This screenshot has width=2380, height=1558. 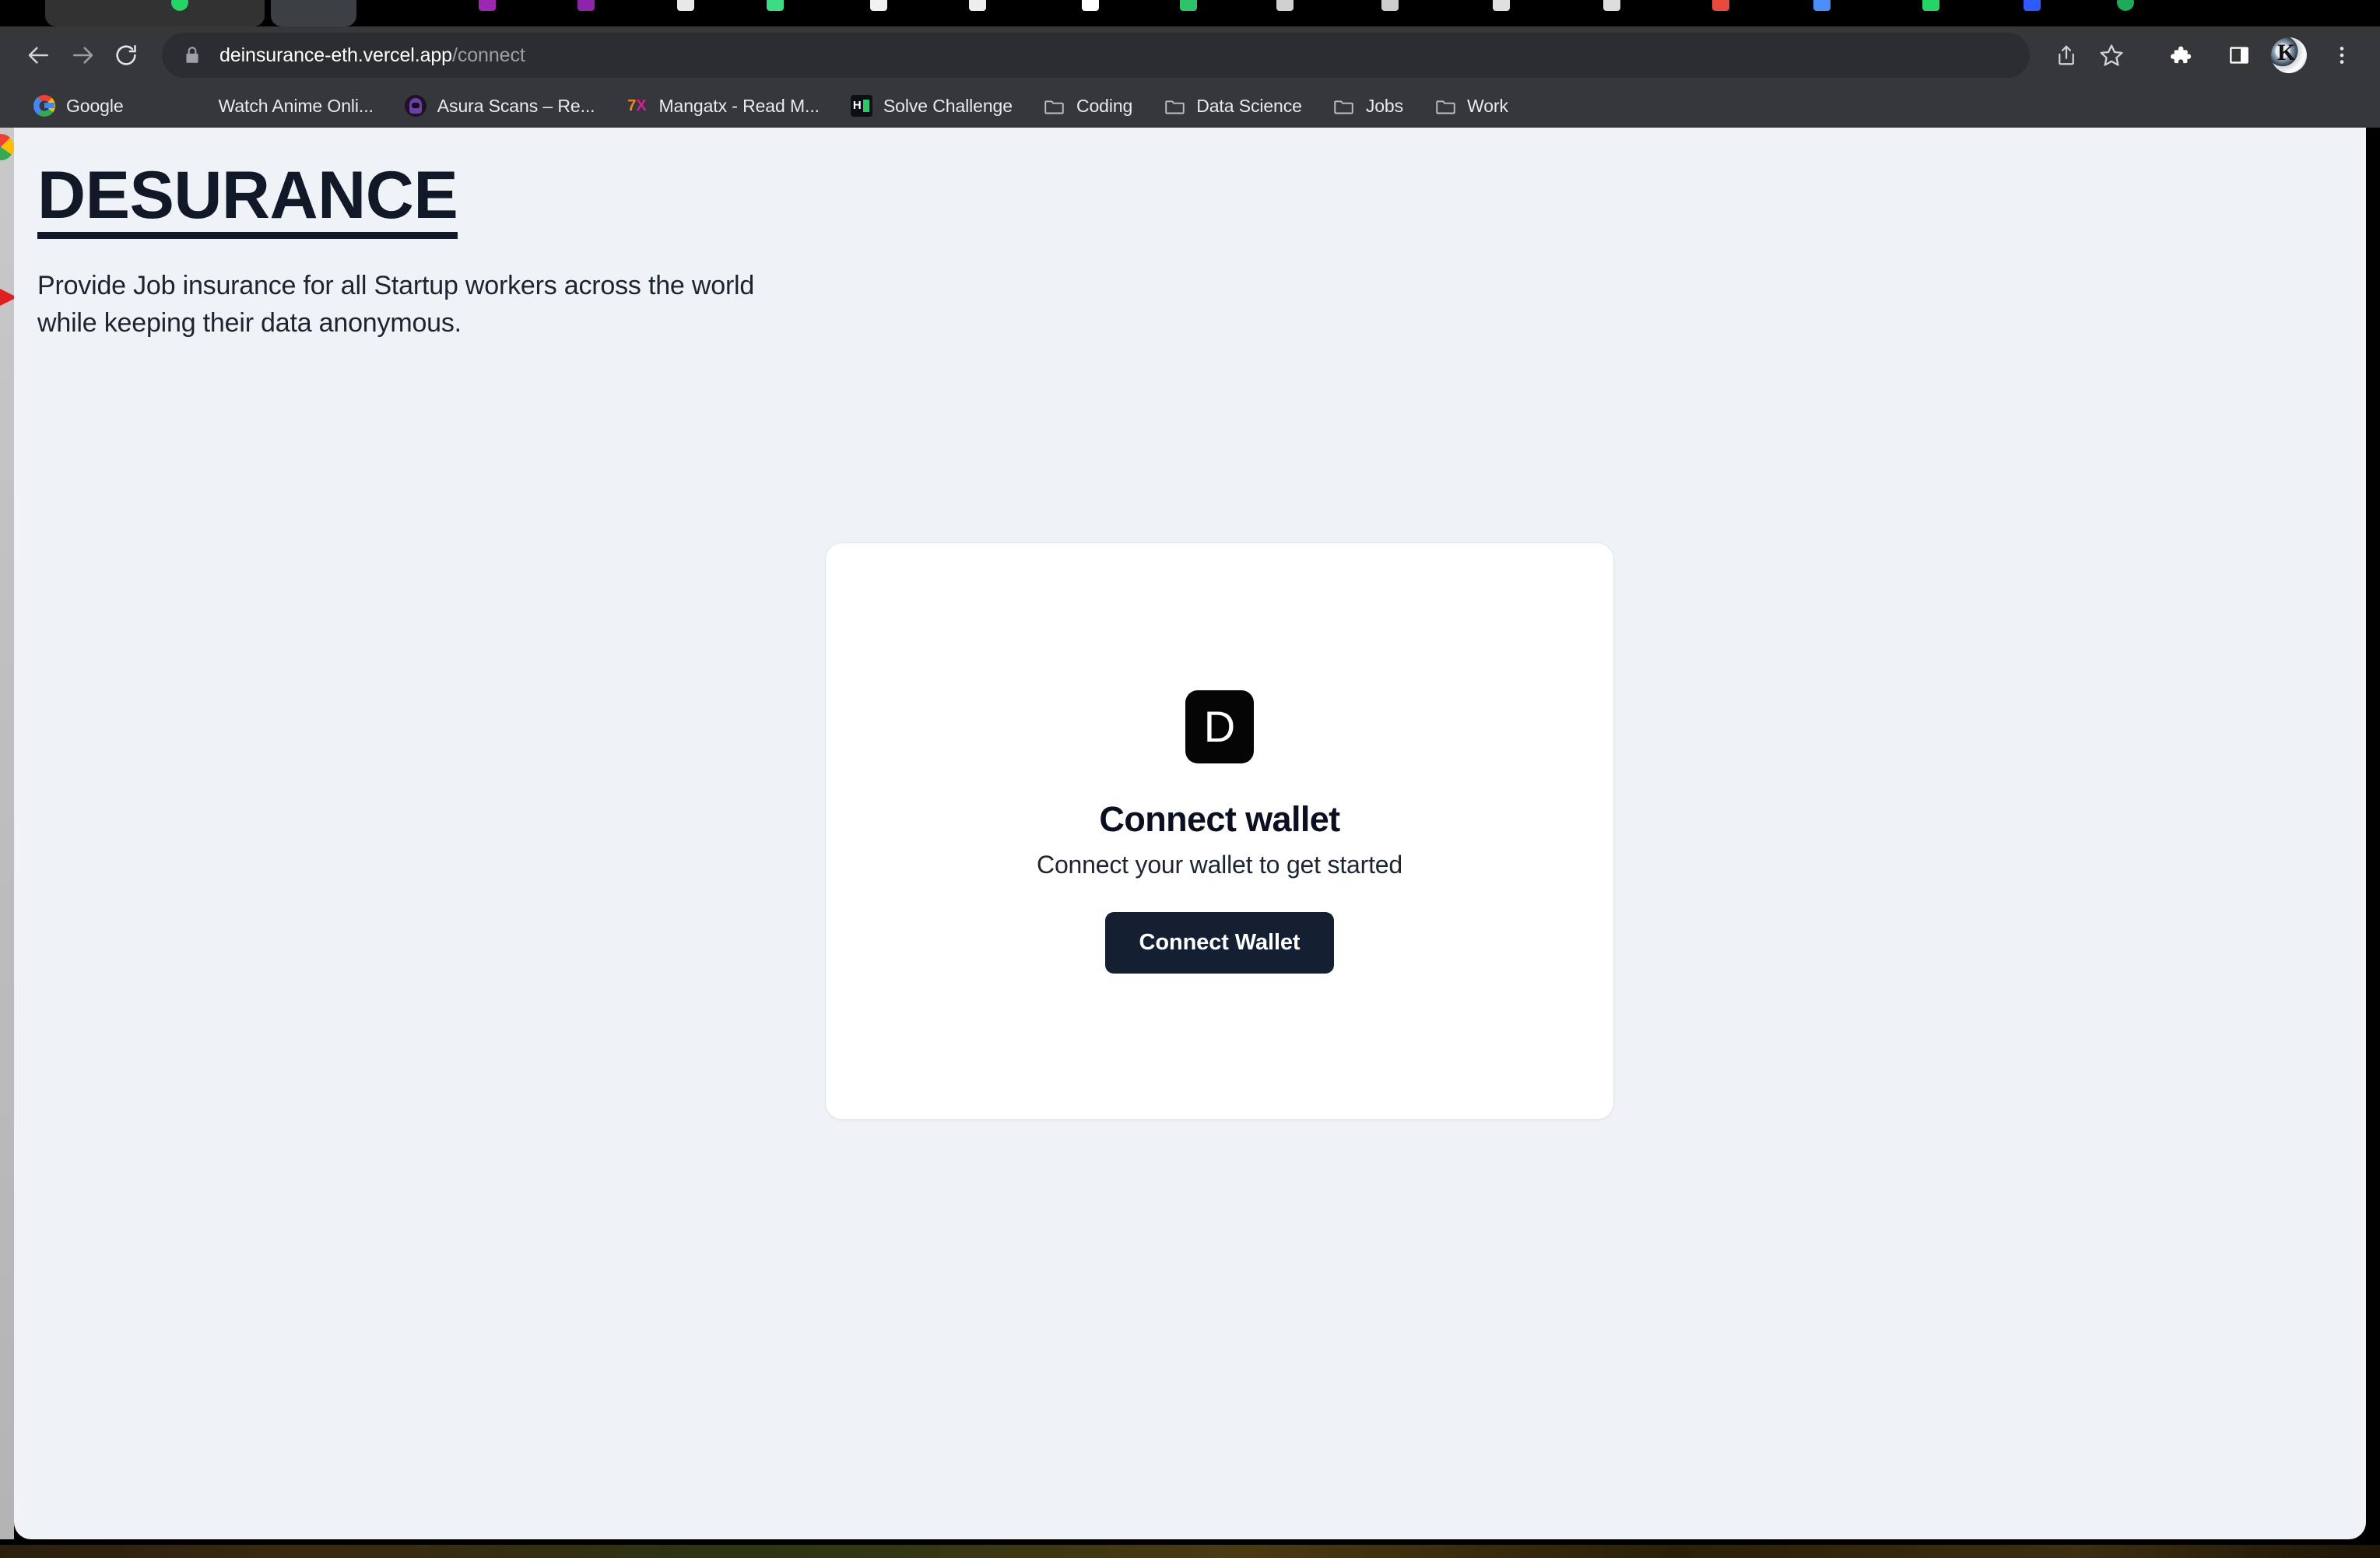 I want to click on bookmark-google: Google, so click(x=78, y=106).